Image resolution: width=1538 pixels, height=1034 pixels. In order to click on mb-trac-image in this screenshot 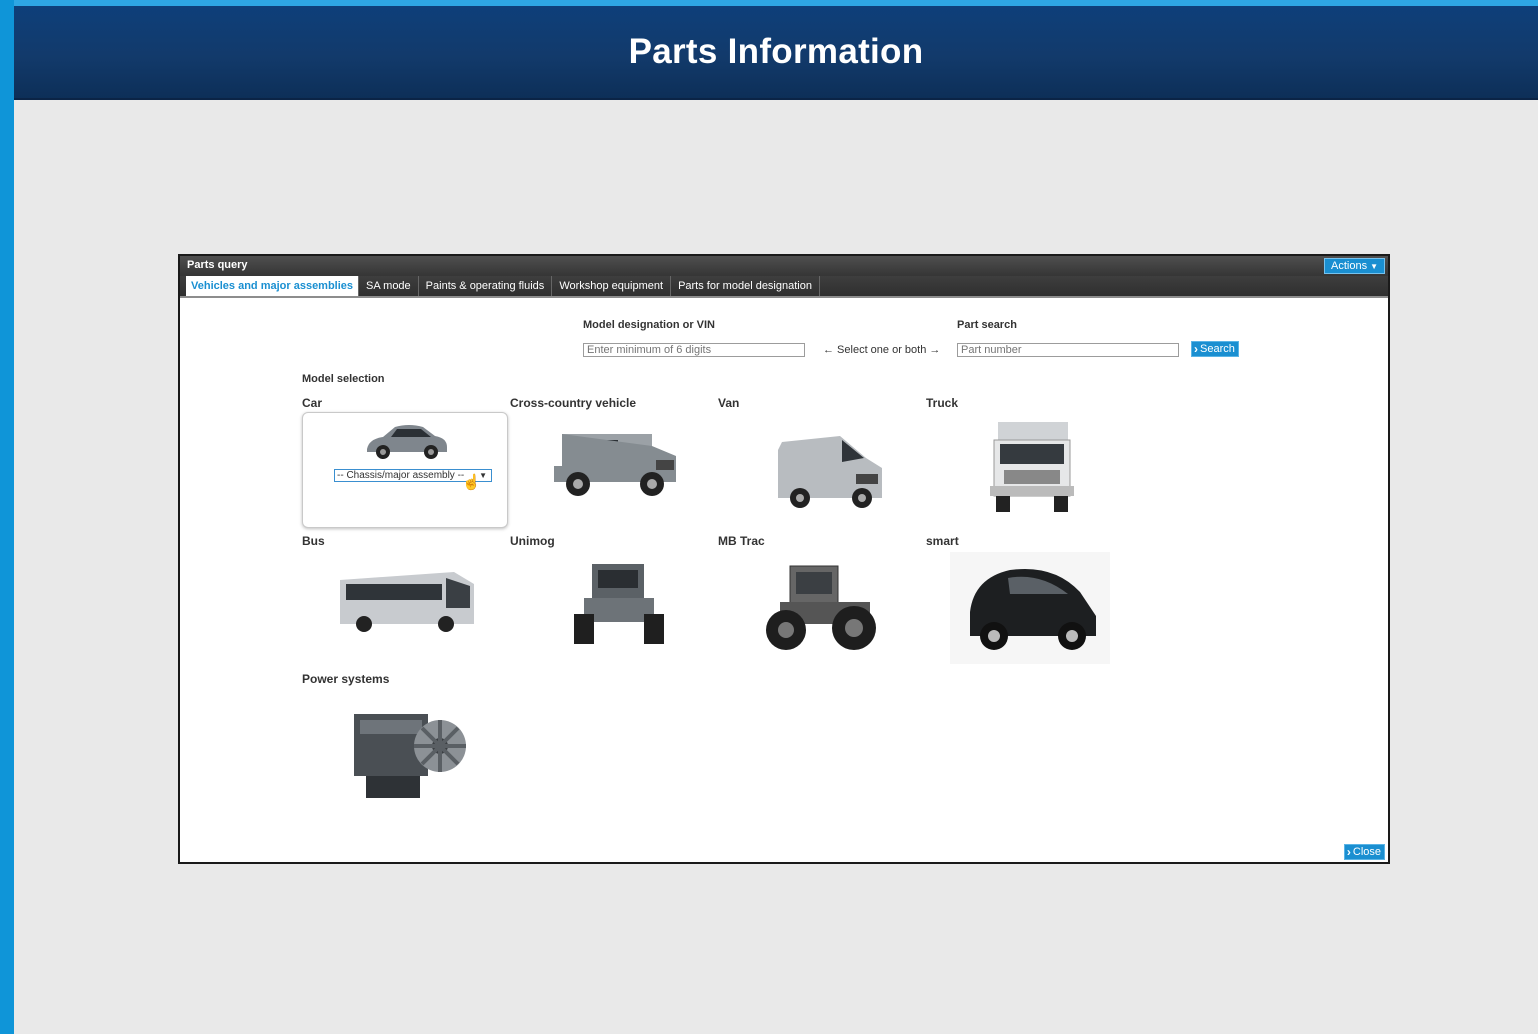, I will do `click(820, 606)`.